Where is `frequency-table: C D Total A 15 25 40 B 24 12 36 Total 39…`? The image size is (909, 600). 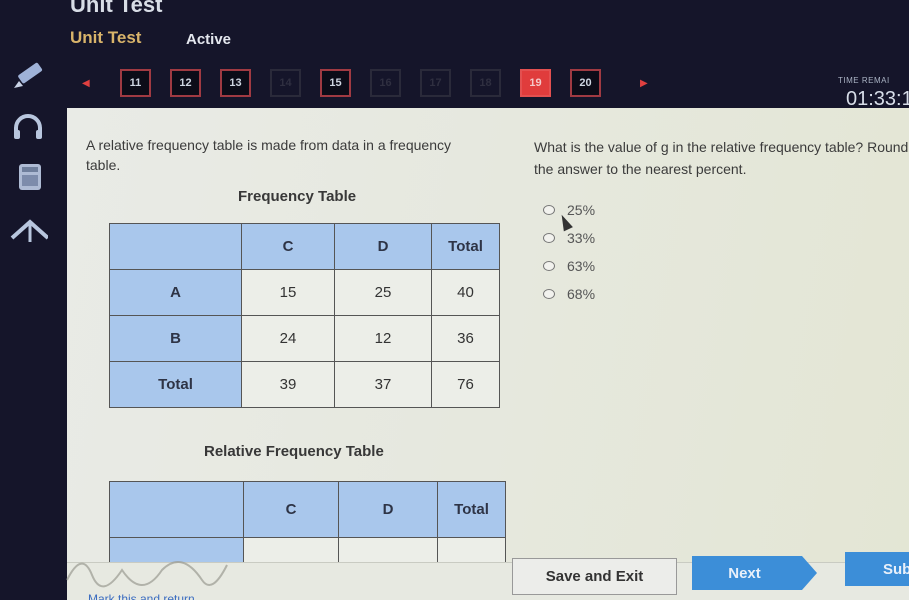 frequency-table: C D Total A 15 25 40 B 24 12 36 Total 39… is located at coordinates (304, 315).